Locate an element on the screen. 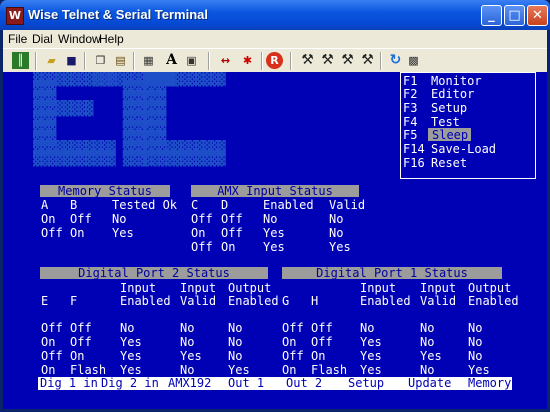  hammer-1-icon: ⚒ is located at coordinates (307, 60).